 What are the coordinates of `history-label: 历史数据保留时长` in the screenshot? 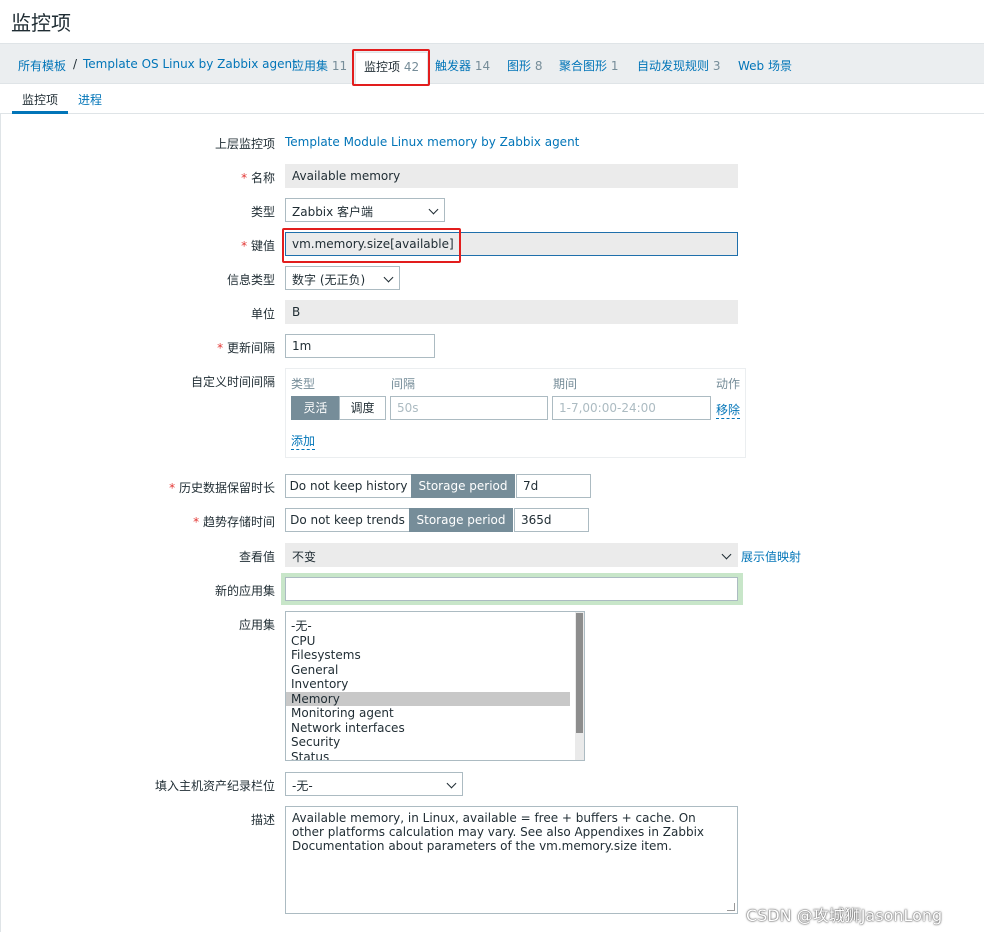 It's located at (222, 487).